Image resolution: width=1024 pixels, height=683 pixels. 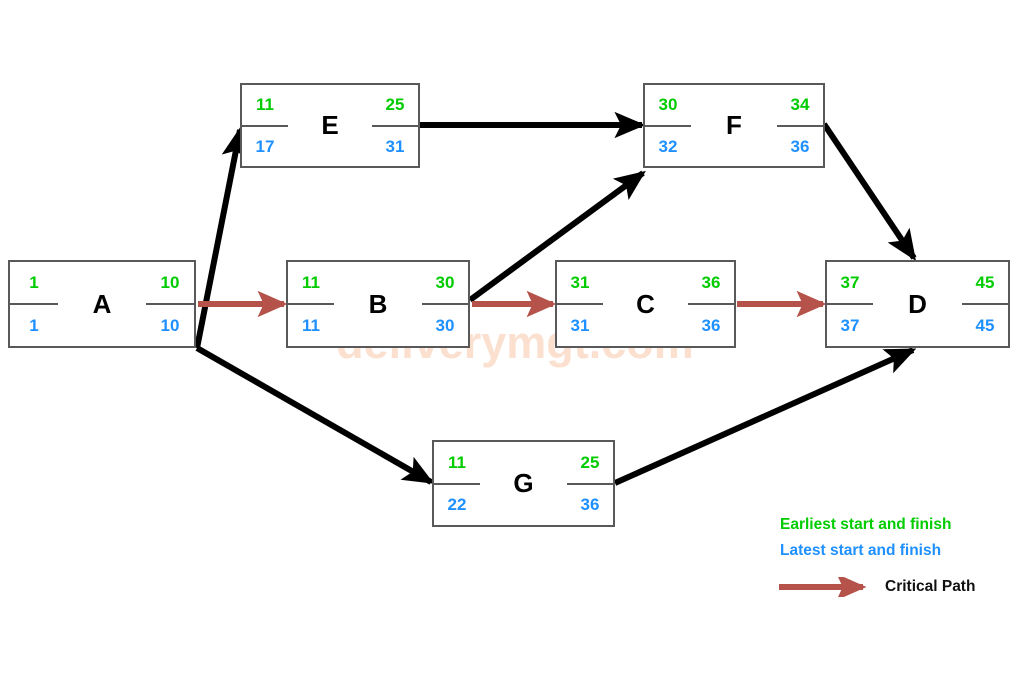 What do you see at coordinates (930, 586) in the screenshot?
I see `legend-critical-path-label: Critical Path` at bounding box center [930, 586].